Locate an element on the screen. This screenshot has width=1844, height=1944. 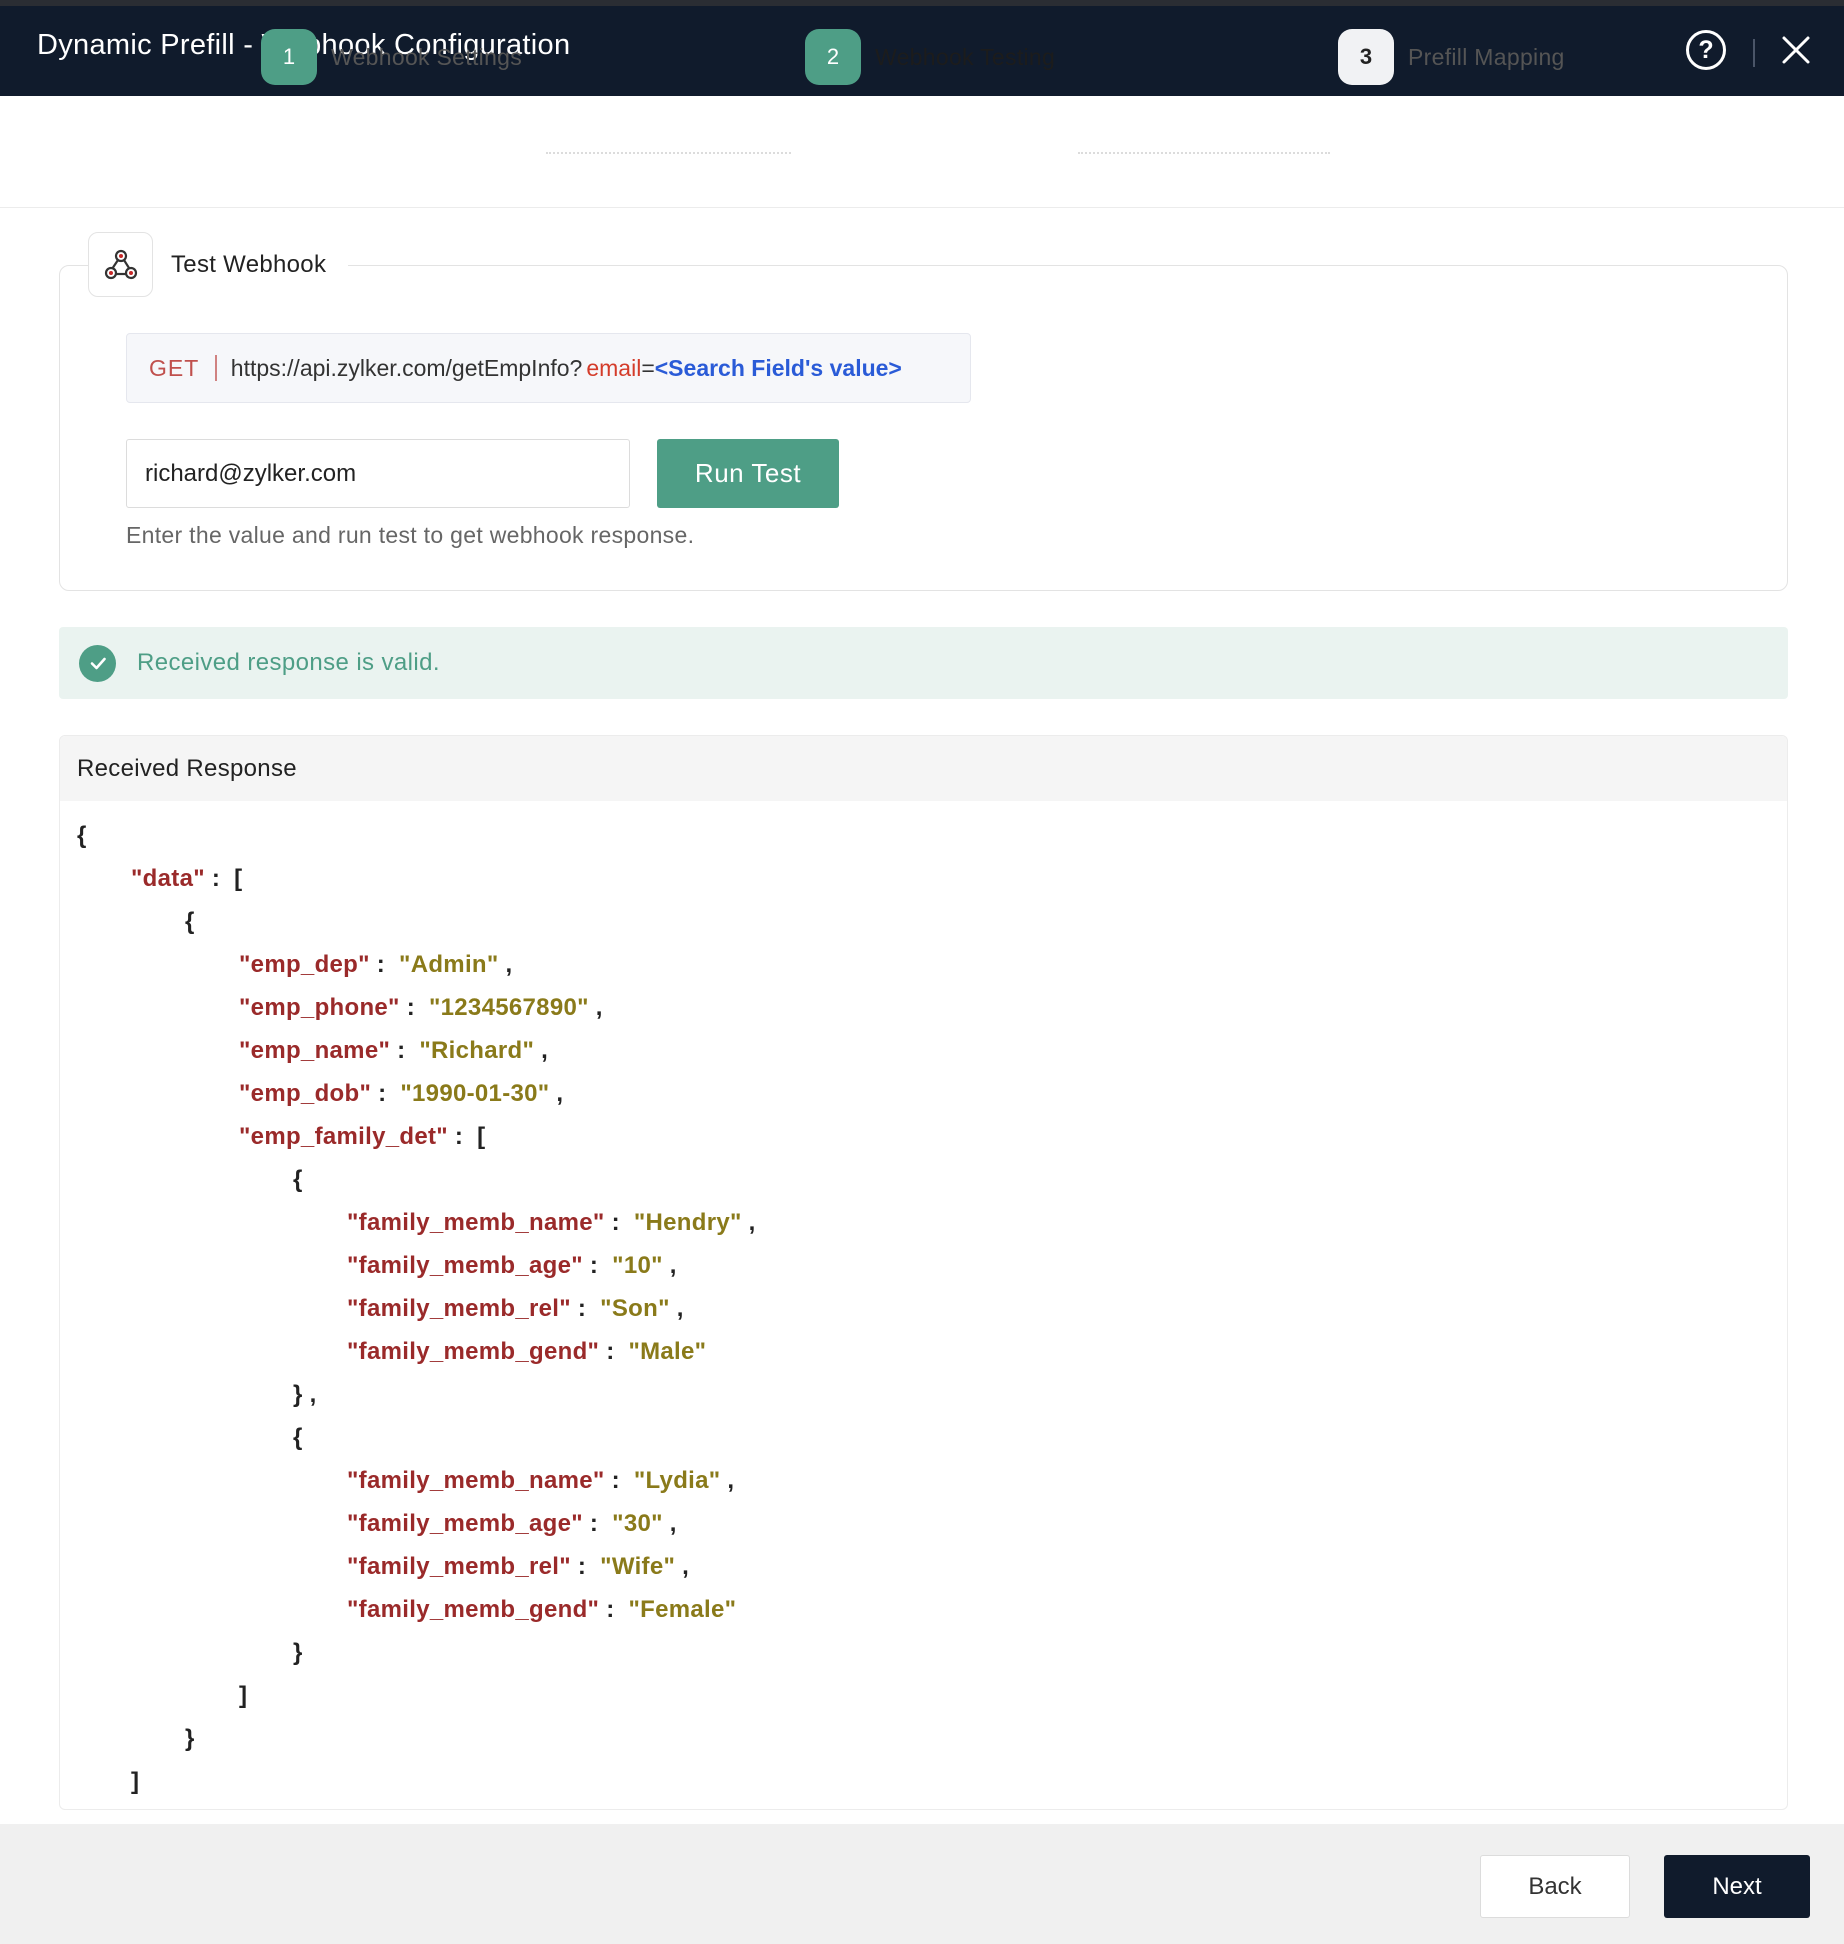
json-line: "family_memb_age" : "10" , is located at coordinates (512, 1265).